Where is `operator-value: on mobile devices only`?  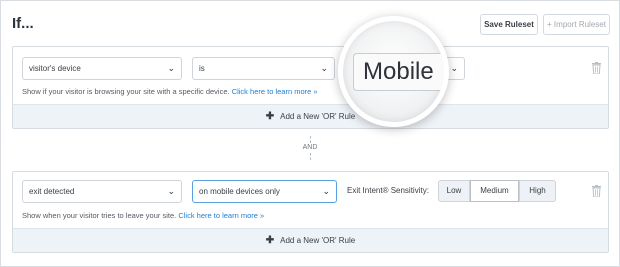 operator-value: on mobile devices only is located at coordinates (239, 191).